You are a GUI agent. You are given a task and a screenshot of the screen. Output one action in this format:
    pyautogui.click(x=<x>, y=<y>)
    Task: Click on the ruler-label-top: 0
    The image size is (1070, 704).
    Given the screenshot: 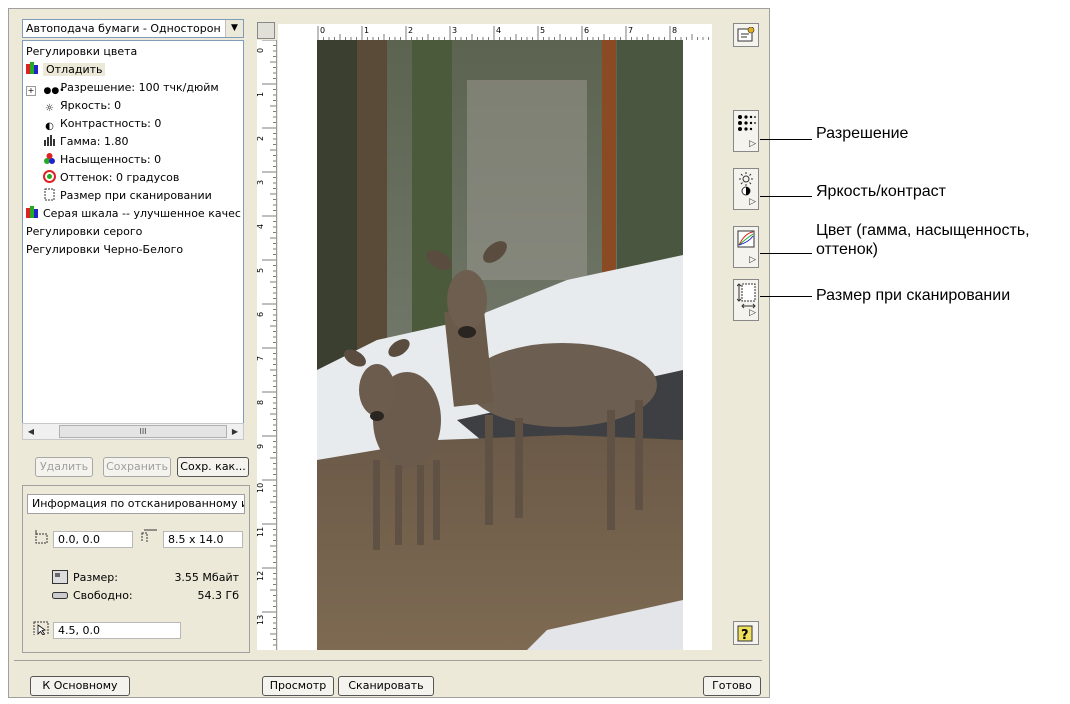 What is the action you would take?
    pyautogui.click(x=322, y=30)
    